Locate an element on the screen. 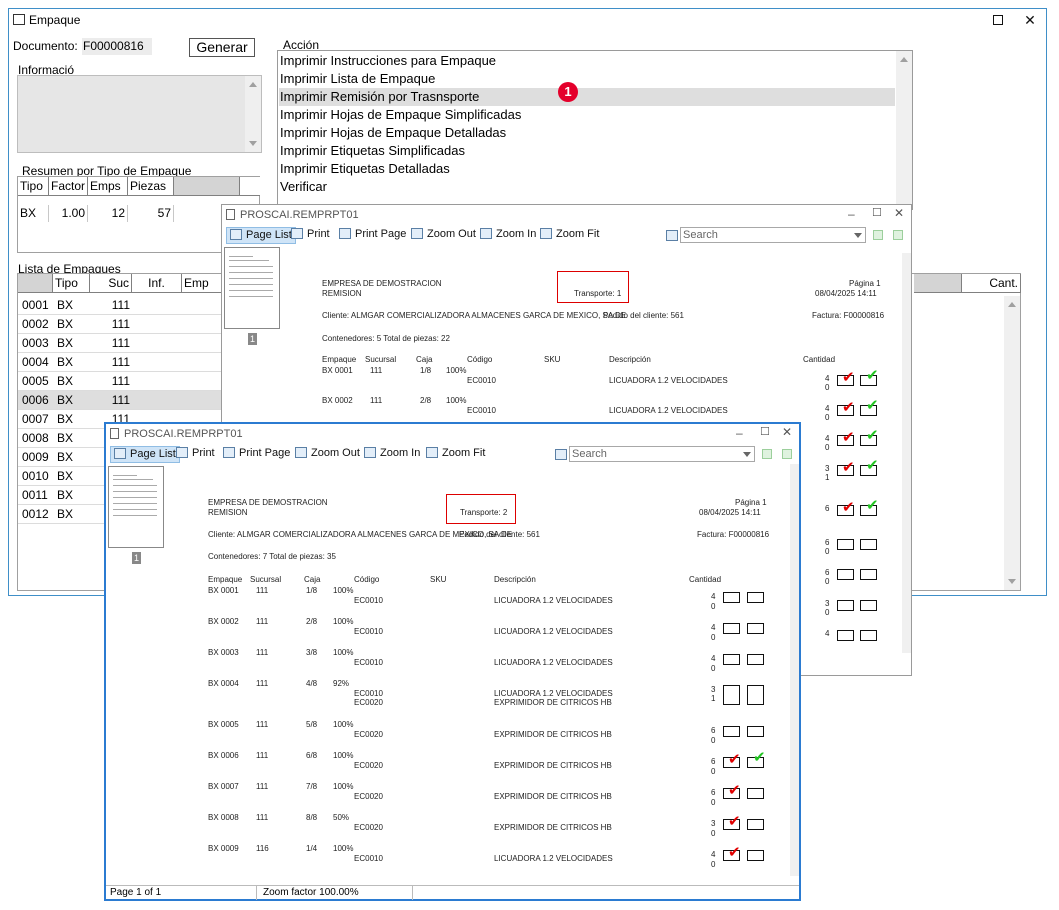 This screenshot has height=910, width=1059. accion-item: Imprimir Hojas de Empaque Simplificadas is located at coordinates (400, 115).